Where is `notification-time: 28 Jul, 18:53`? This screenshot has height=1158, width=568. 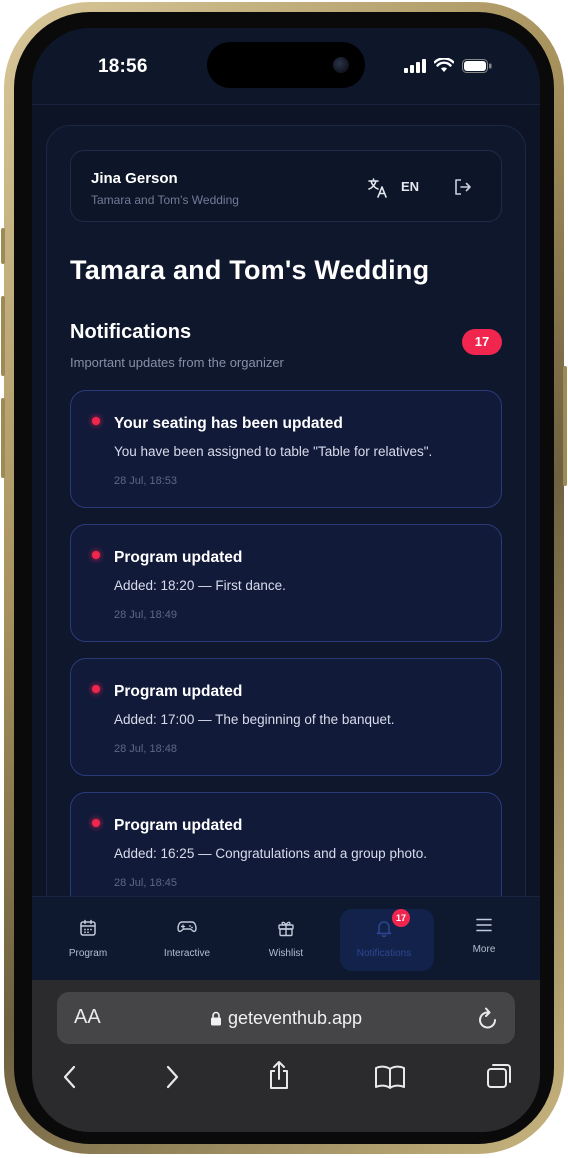
notification-time: 28 Jul, 18:53 is located at coordinates (145, 481).